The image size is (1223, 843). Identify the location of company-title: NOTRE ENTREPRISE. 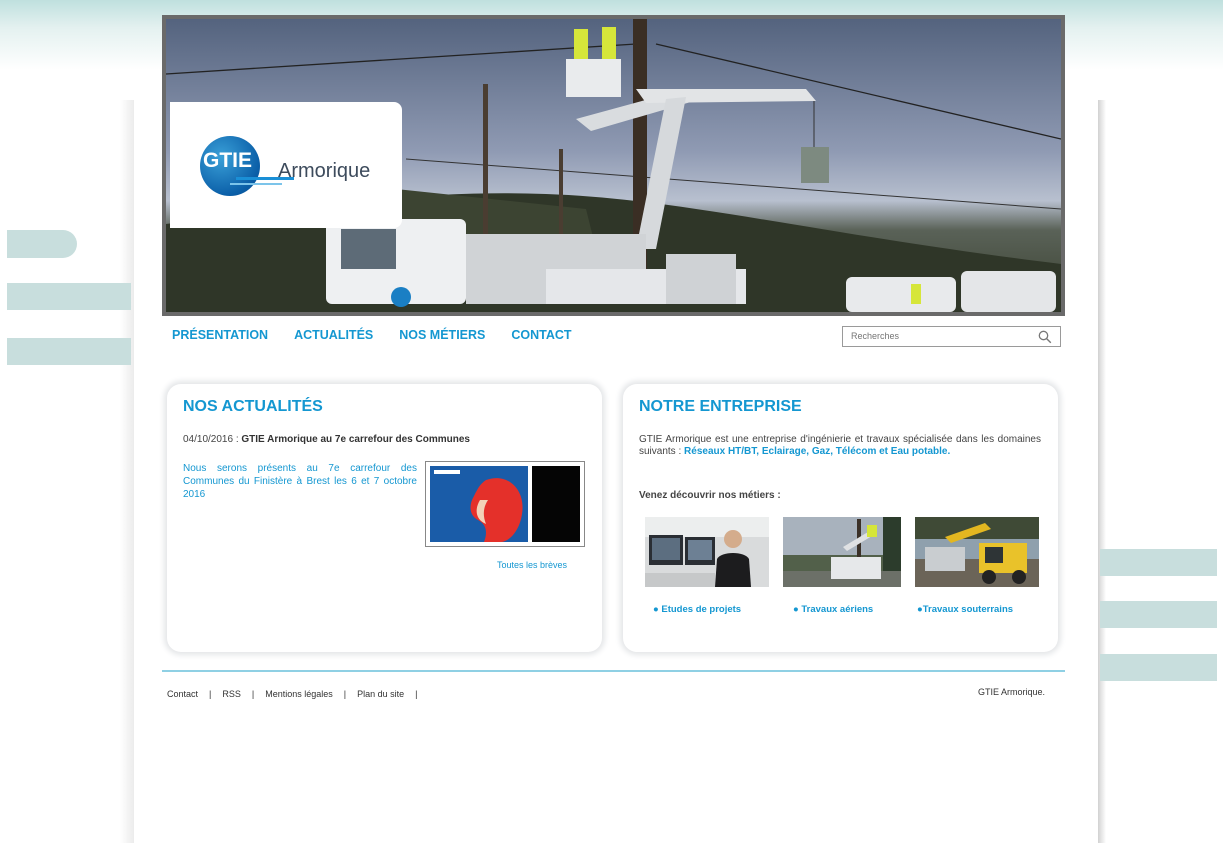
(720, 406).